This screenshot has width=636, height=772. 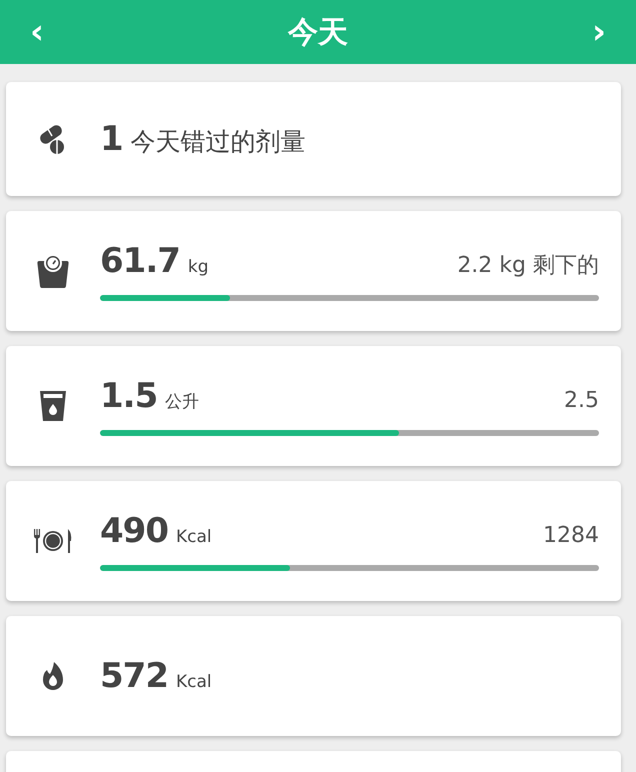 What do you see at coordinates (318, 33) in the screenshot?
I see `header-title: 今天` at bounding box center [318, 33].